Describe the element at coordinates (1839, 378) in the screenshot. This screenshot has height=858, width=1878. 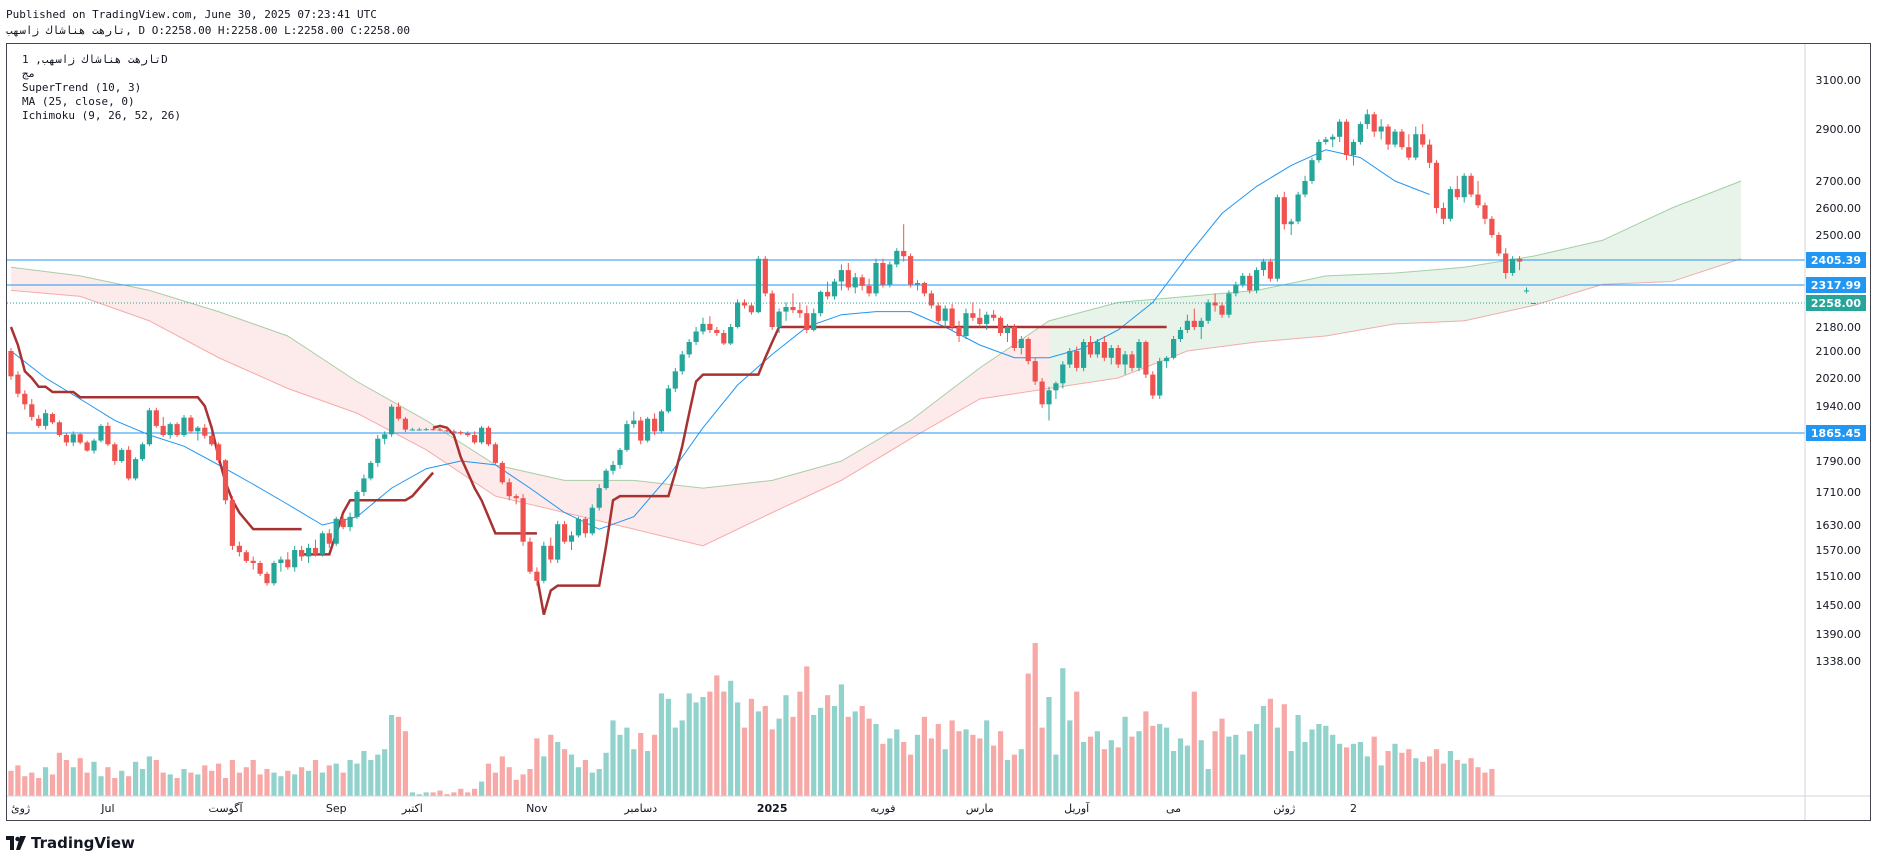
I see `price-axis-label: 2020.00` at that location.